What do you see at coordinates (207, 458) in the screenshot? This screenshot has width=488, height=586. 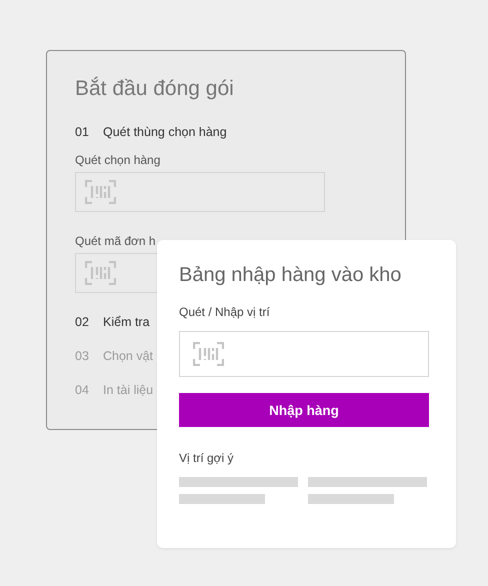 I see `suggestions-label: Vị trí gợi ý` at bounding box center [207, 458].